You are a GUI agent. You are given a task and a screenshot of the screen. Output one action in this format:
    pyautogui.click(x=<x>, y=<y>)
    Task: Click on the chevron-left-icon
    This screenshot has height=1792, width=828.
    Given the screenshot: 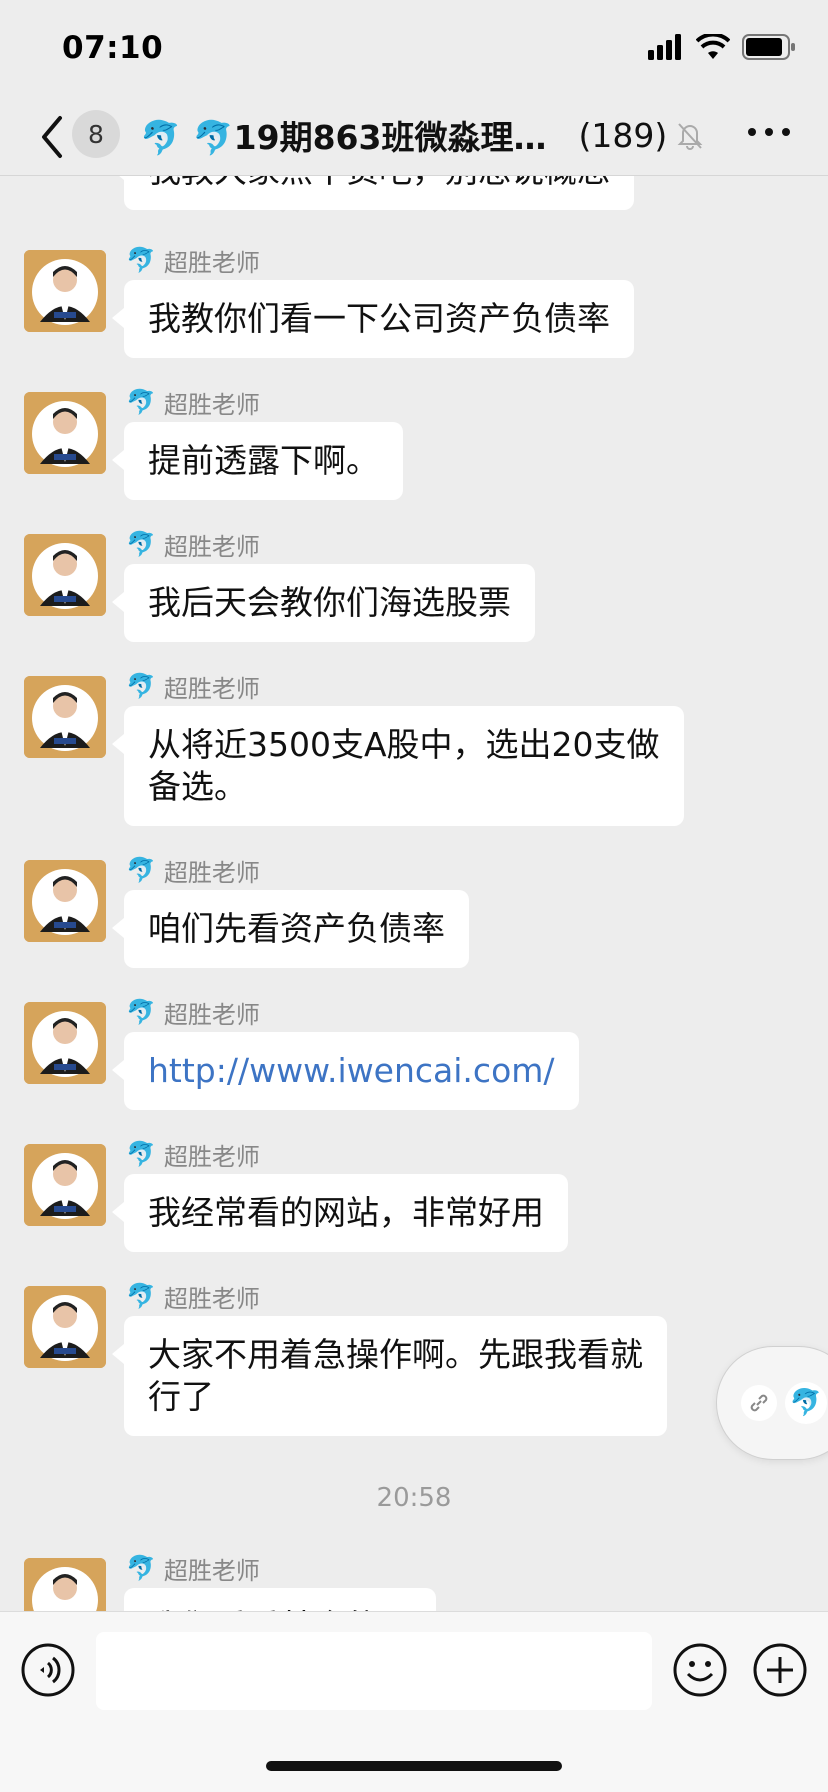 What is the action you would take?
    pyautogui.click(x=51, y=137)
    